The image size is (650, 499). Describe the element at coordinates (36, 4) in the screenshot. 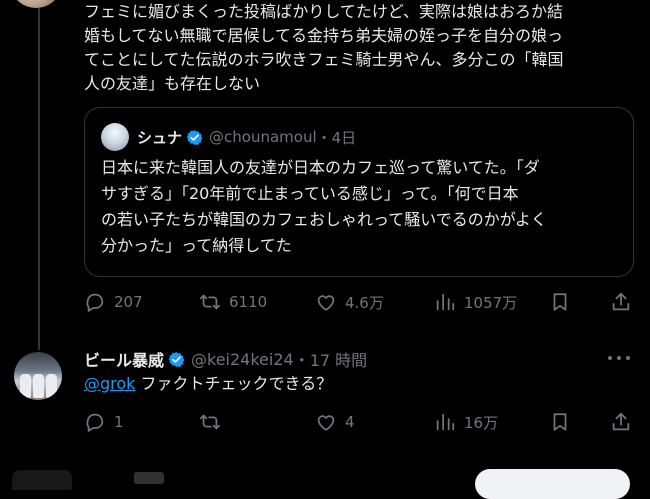

I see `author-avatar` at that location.